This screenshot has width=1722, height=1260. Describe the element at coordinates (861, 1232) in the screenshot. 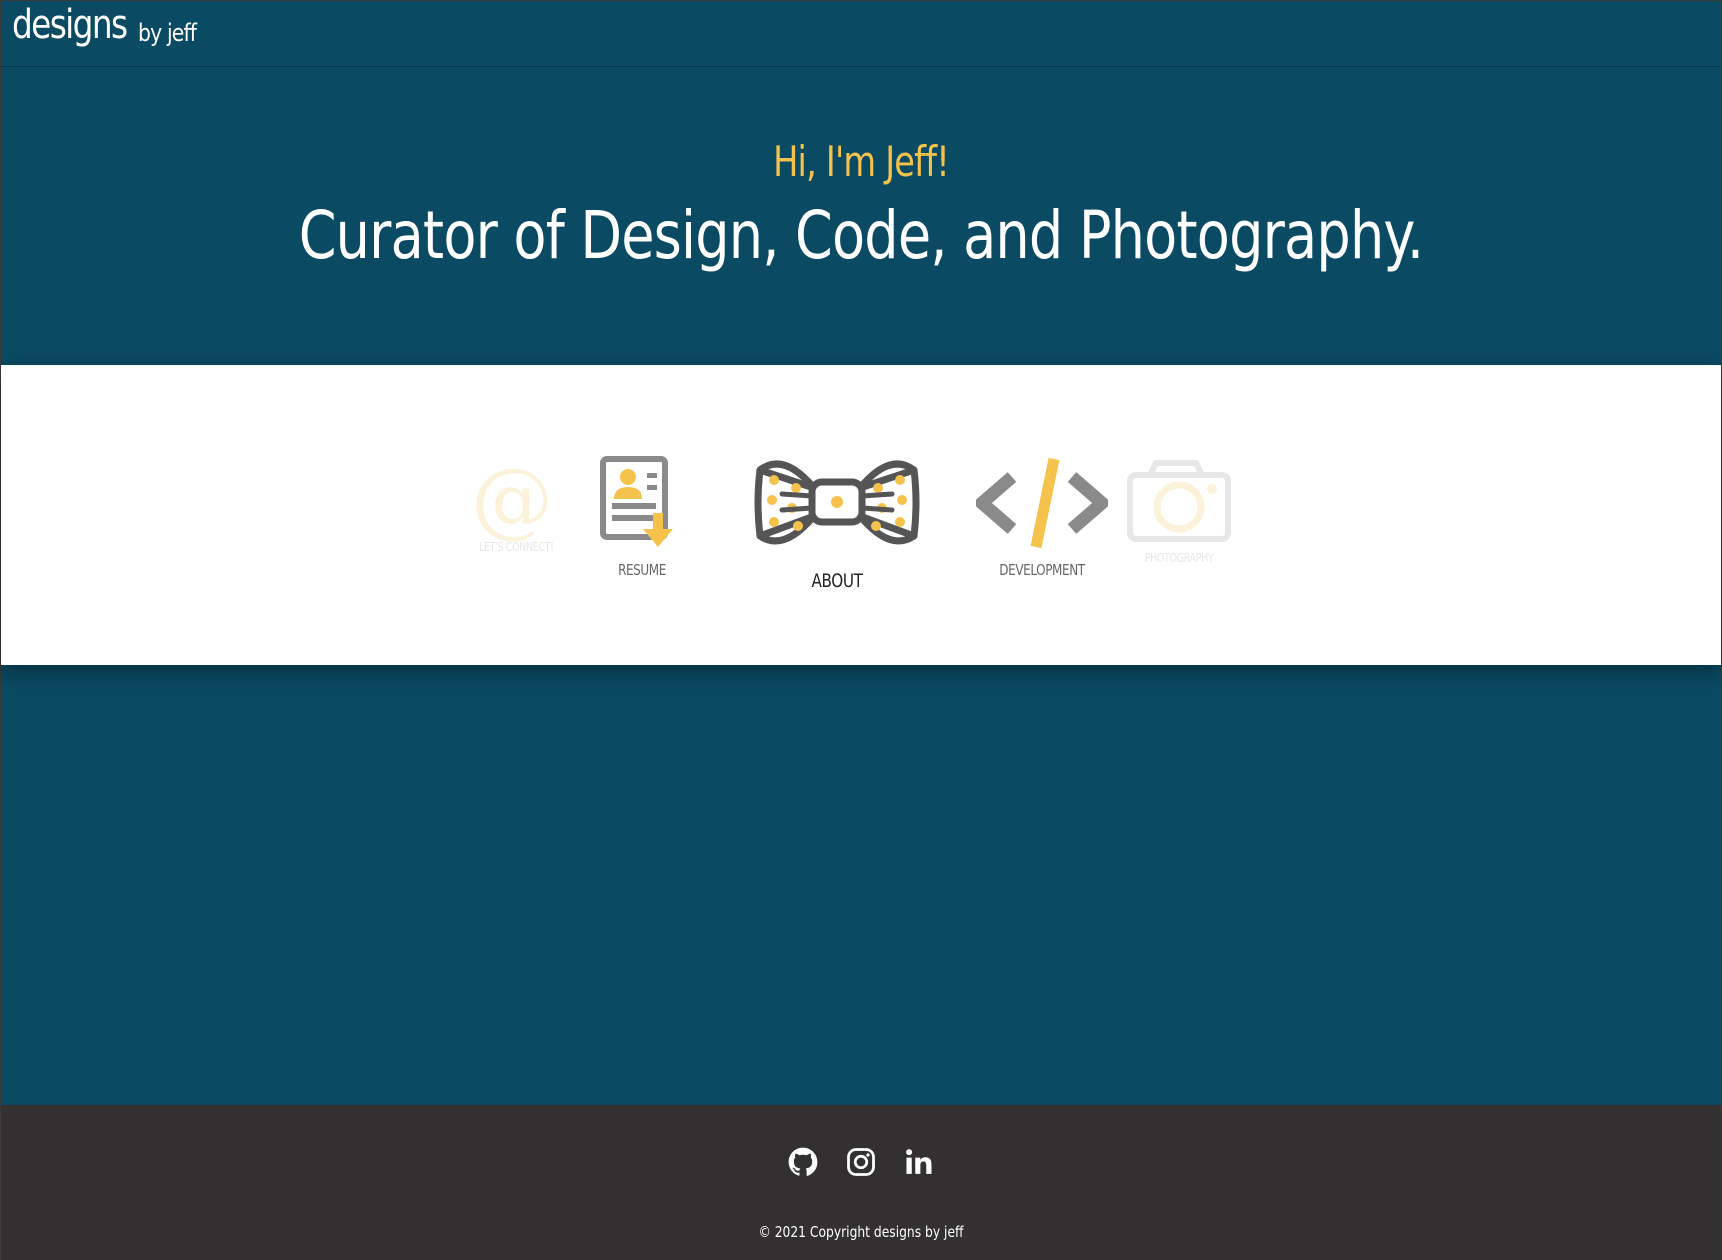

I see `copyright-text: © 2021 Copyright designs by jeff` at that location.